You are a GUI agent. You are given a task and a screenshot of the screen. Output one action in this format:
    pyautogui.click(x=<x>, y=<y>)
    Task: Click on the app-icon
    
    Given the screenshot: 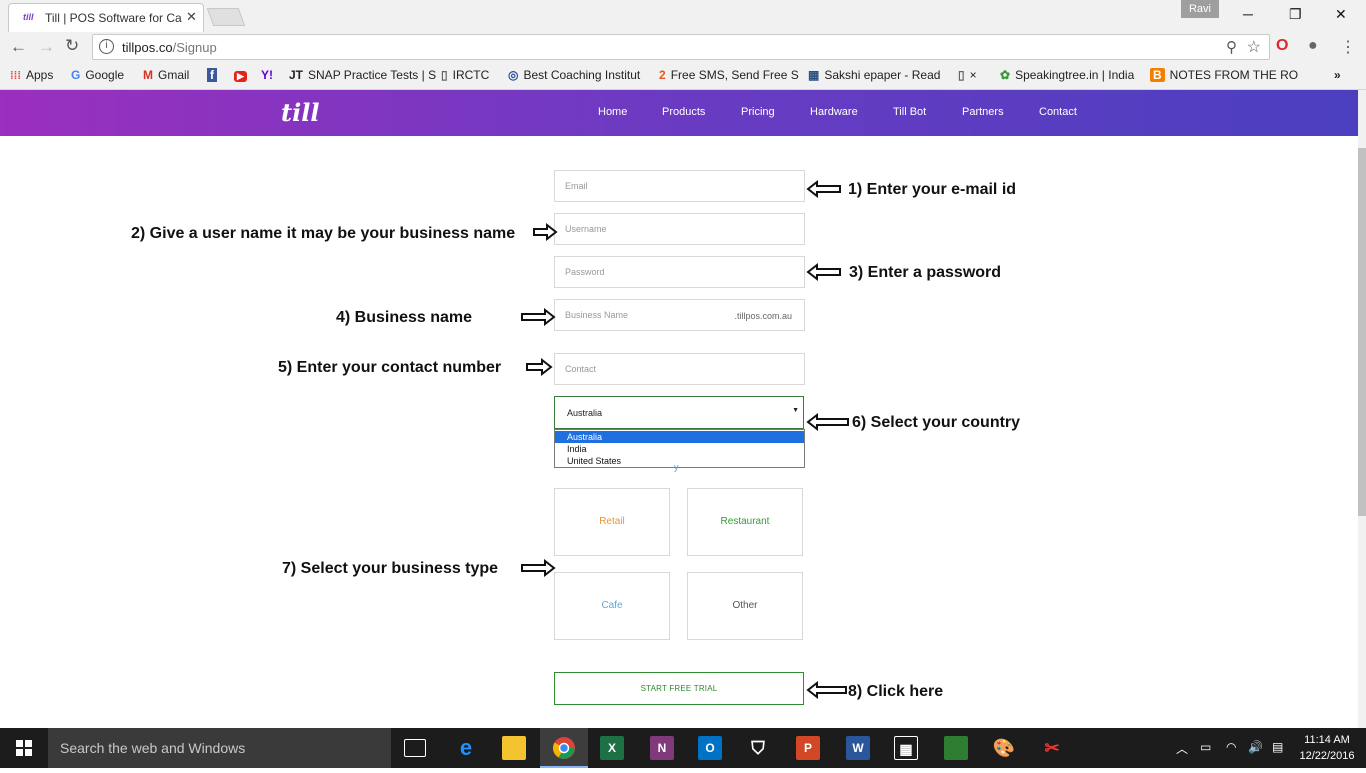 What is the action you would take?
    pyautogui.click(x=956, y=748)
    